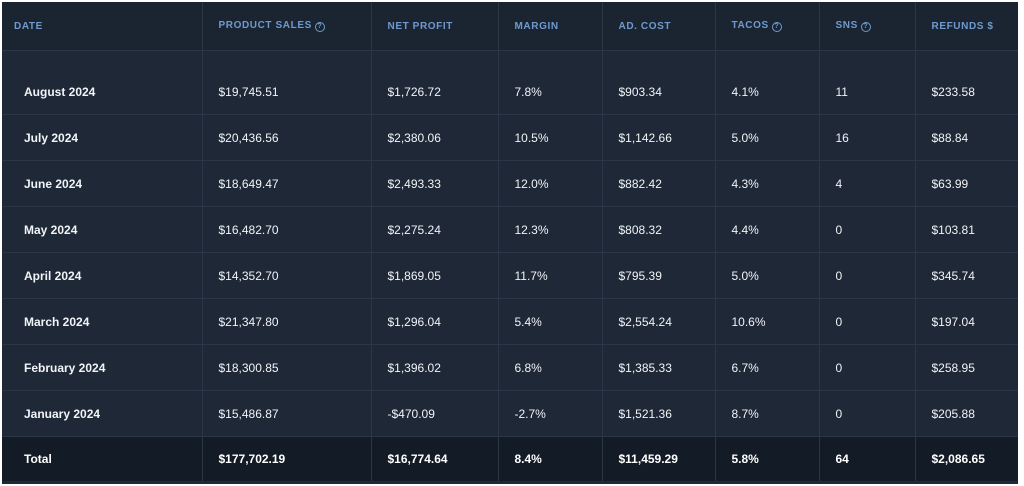 The height and width of the screenshot is (486, 1024). What do you see at coordinates (767, 413) in the screenshot?
I see `cell-tacos: 8.7%` at bounding box center [767, 413].